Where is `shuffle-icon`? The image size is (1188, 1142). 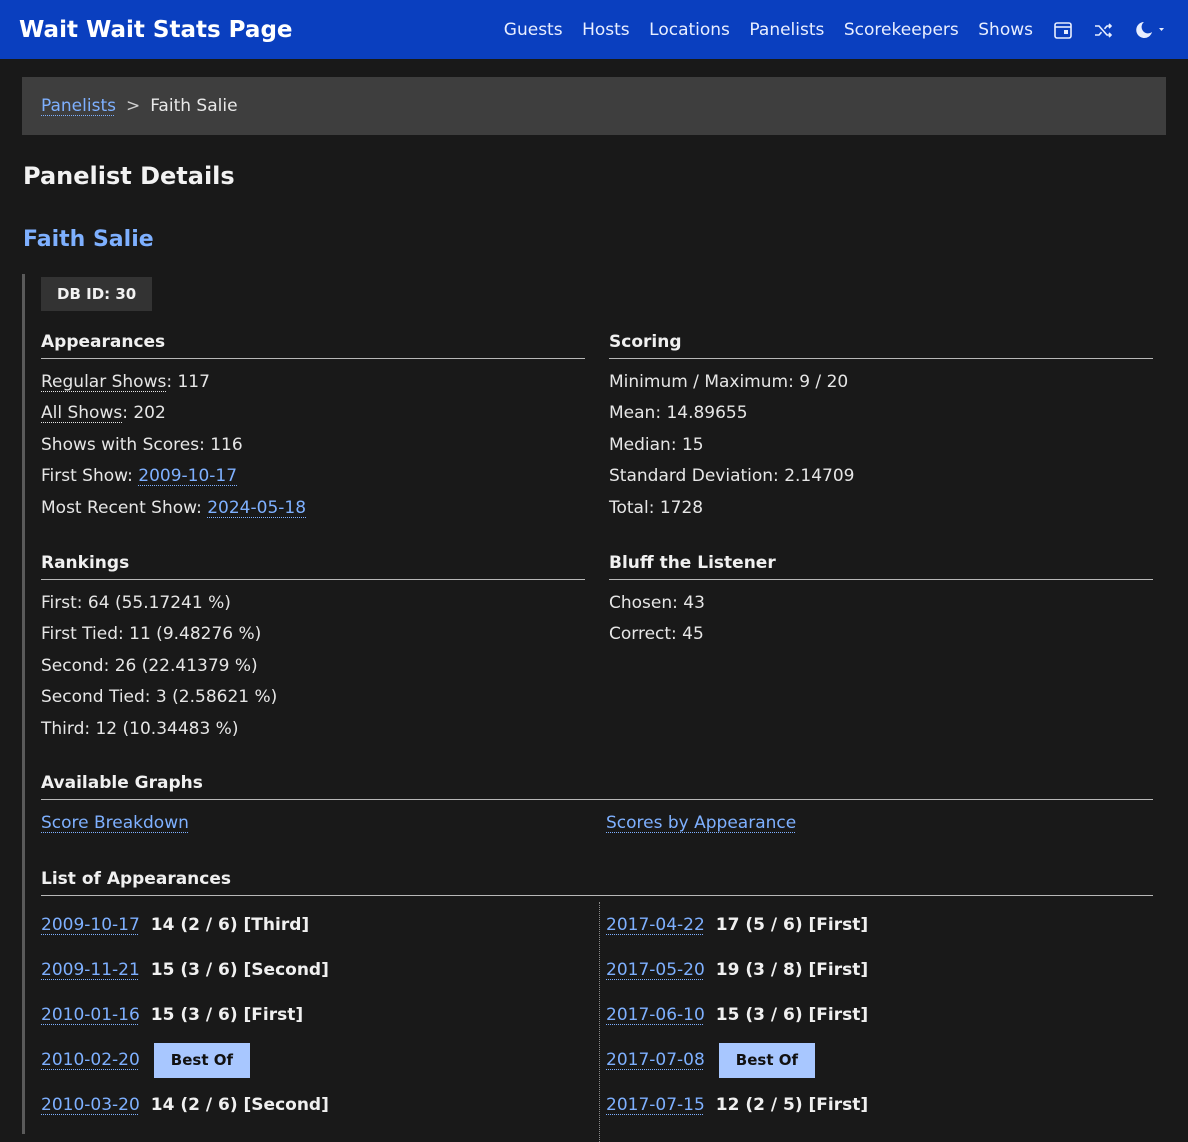 shuffle-icon is located at coordinates (1103, 30).